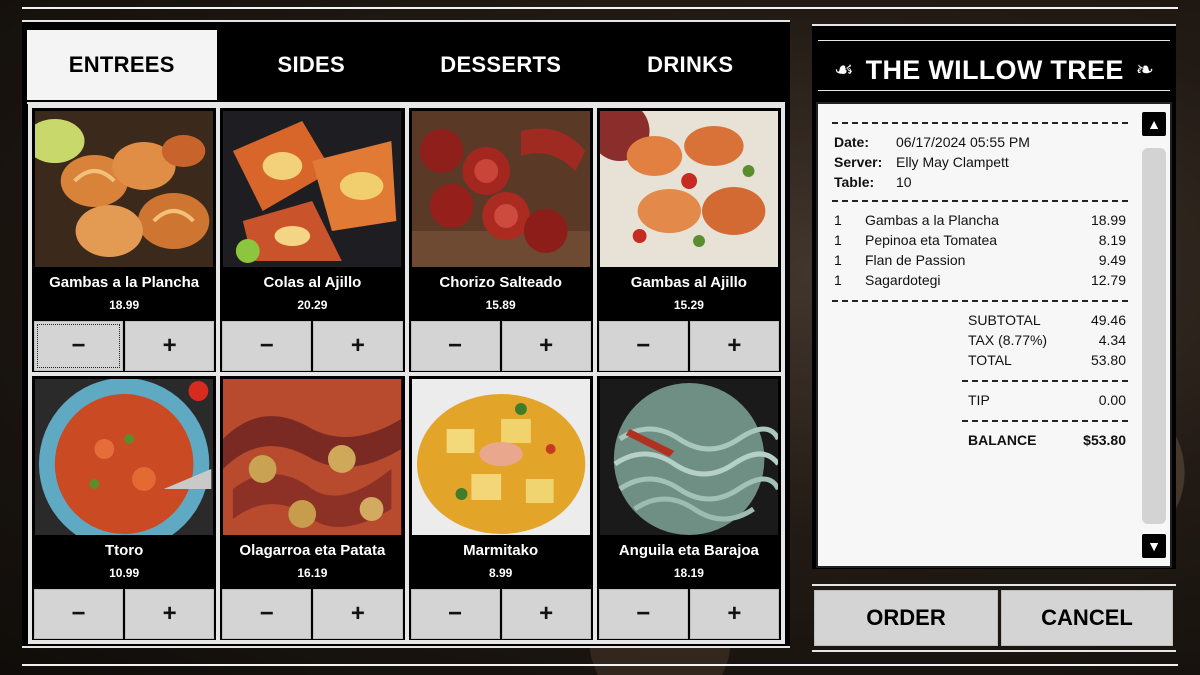 The width and height of the screenshot is (1200, 675). What do you see at coordinates (1145, 69) in the screenshot?
I see `ornament-right-icon: ❧` at bounding box center [1145, 69].